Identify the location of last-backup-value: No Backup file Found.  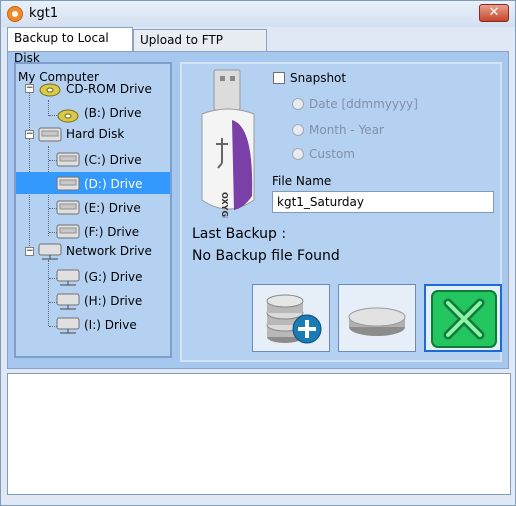
(266, 256).